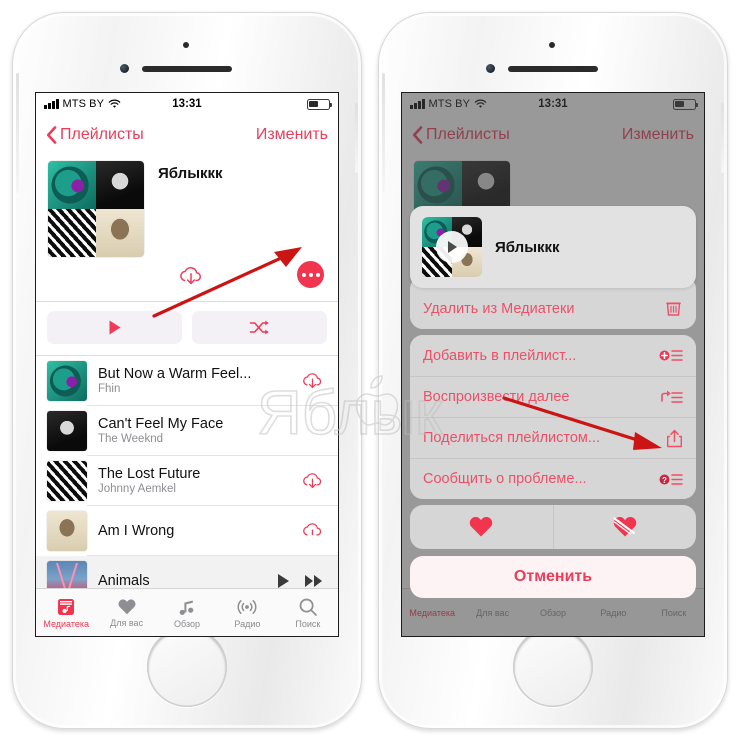  I want to click on playlist-header: Яблыккк, so click(187, 206).